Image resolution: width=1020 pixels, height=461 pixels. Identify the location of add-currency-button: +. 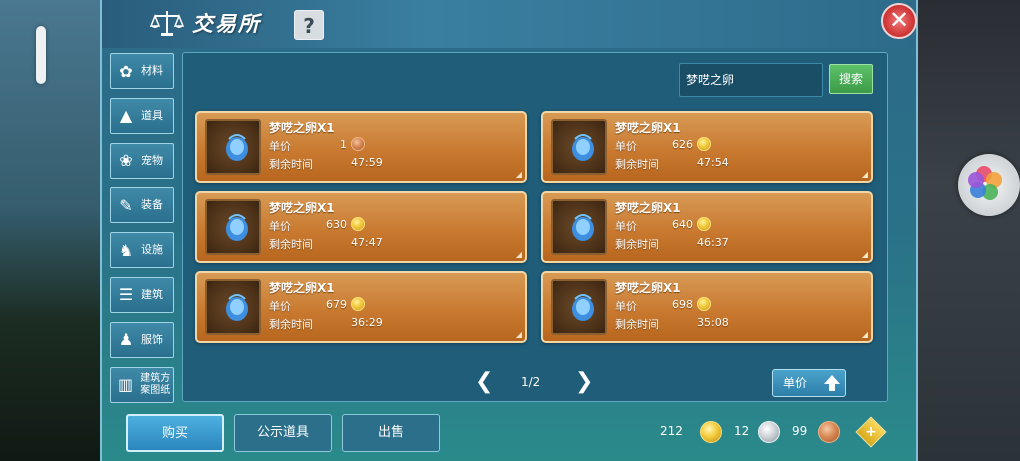
(871, 432).